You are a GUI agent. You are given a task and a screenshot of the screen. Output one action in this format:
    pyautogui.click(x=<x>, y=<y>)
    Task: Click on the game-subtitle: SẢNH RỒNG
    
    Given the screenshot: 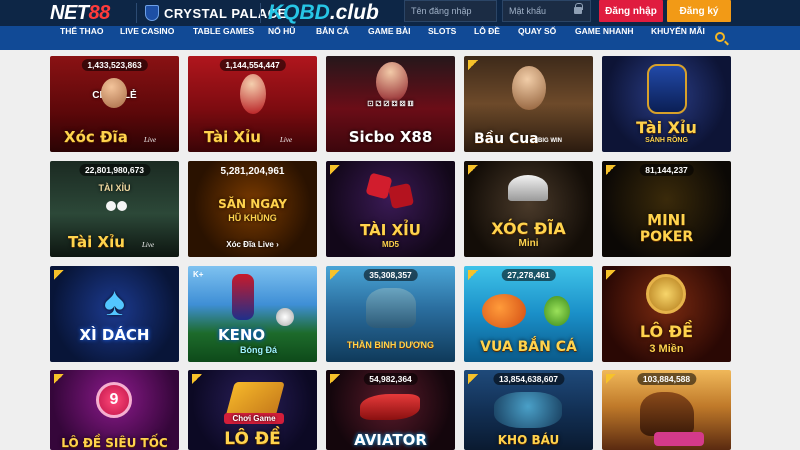 What is the action you would take?
    pyautogui.click(x=666, y=140)
    